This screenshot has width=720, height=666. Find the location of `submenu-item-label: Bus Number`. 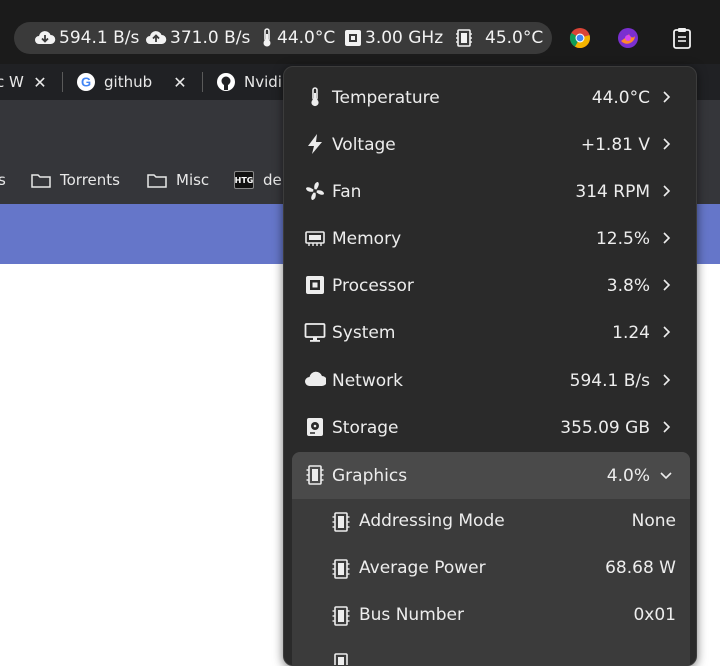

submenu-item-label: Bus Number is located at coordinates (411, 615).